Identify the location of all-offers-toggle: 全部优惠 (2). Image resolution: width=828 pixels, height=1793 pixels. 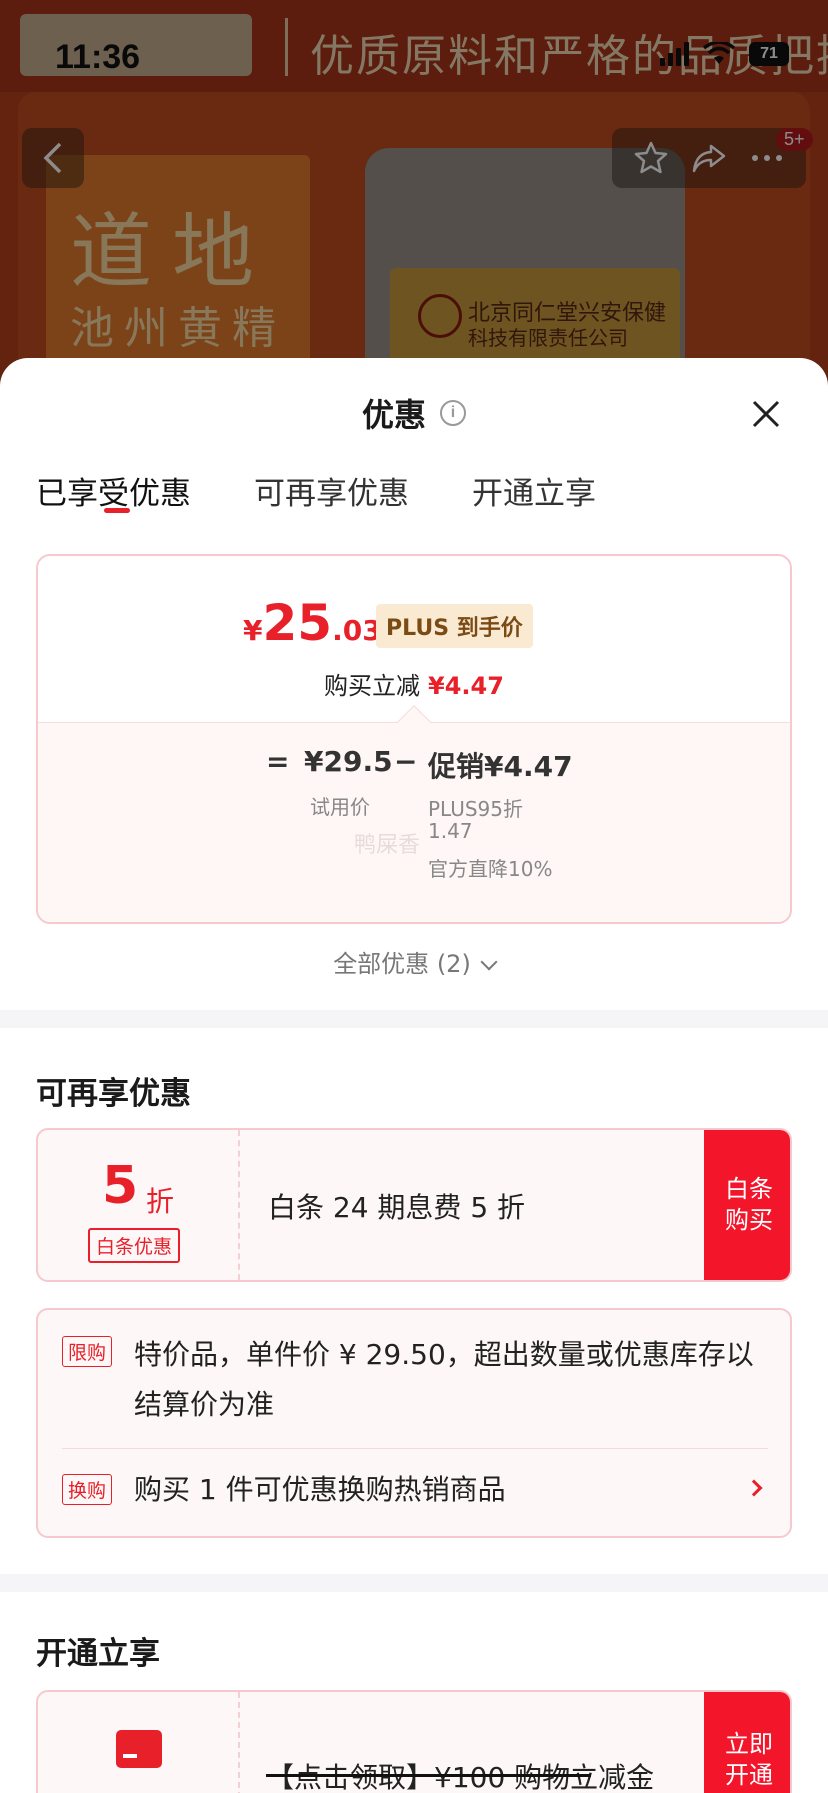
(414, 961).